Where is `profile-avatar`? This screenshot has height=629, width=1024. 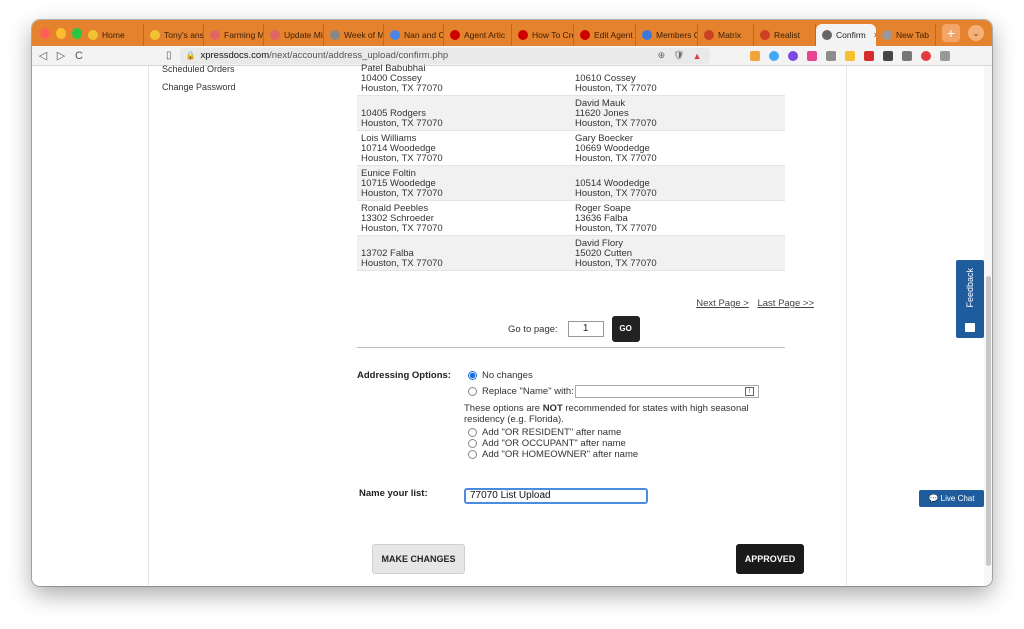 profile-avatar is located at coordinates (925, 55).